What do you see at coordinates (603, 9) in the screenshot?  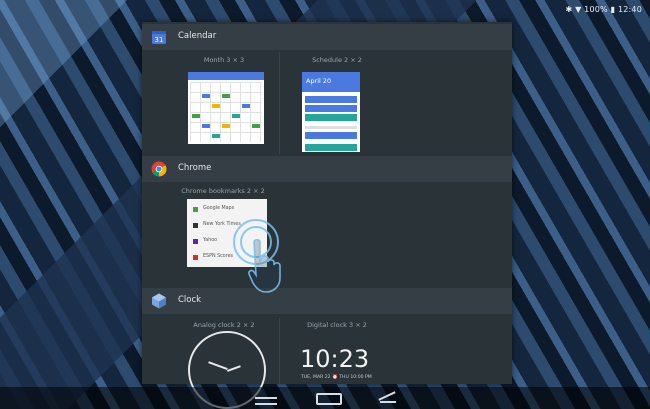 I see `status-indicators: ✱ ▼ 100% ▮ 12:40` at bounding box center [603, 9].